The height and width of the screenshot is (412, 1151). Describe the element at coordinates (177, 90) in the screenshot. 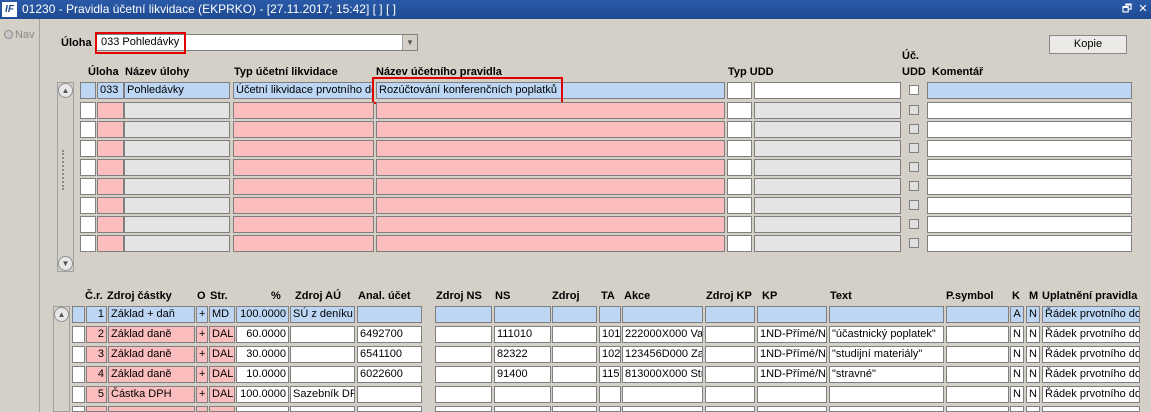

I see `nazev-ulohy-cell: Pohledávky` at that location.